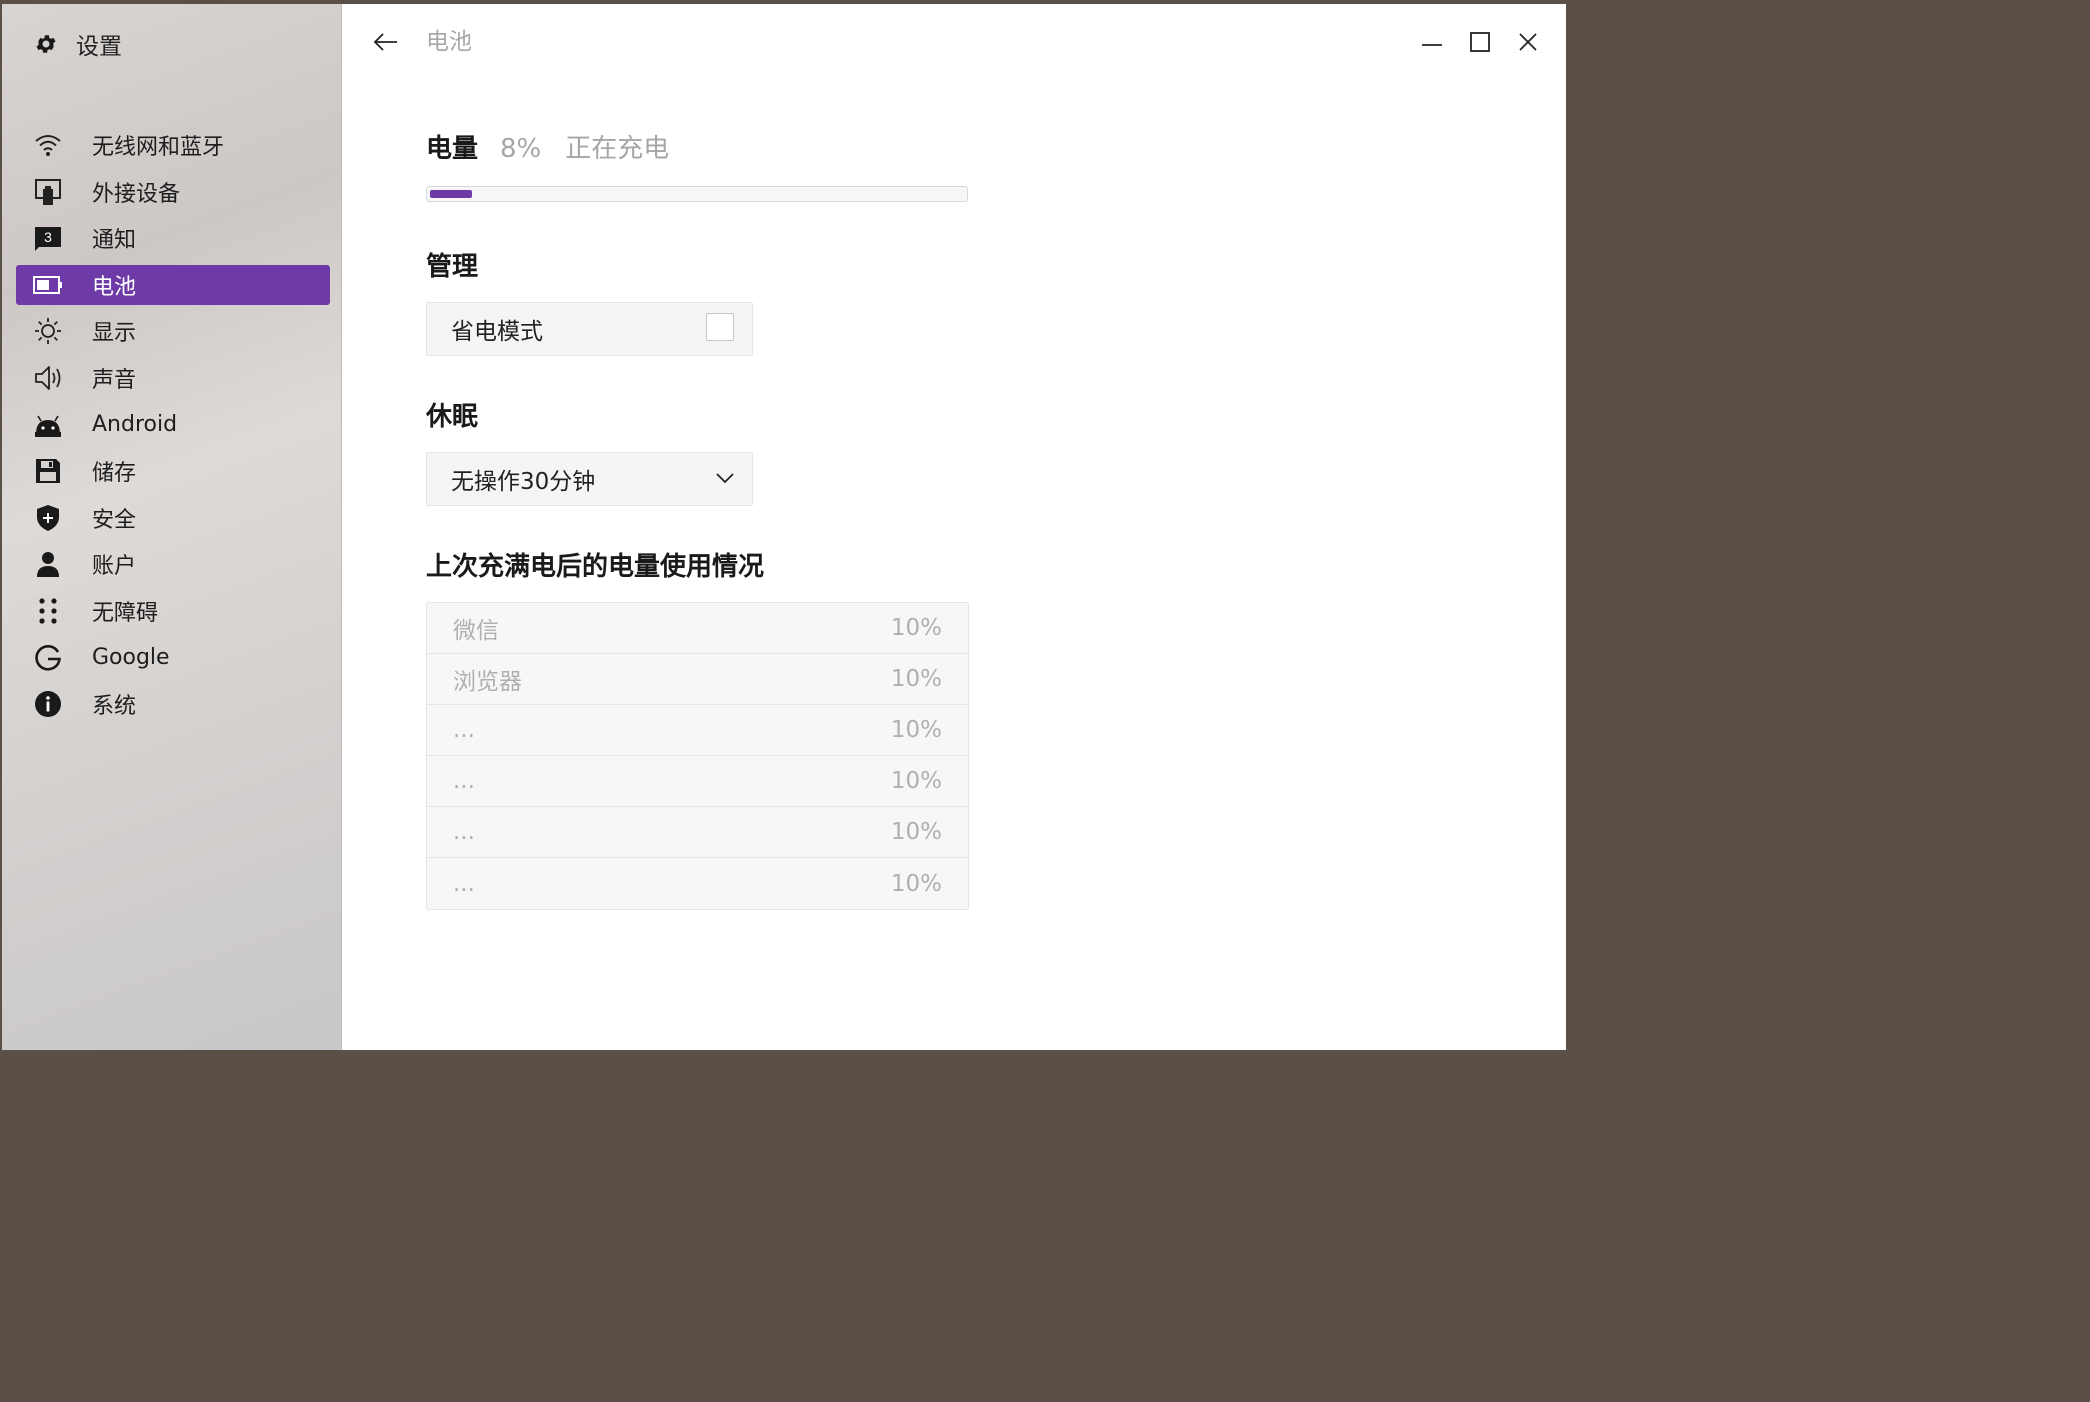 The image size is (2090, 1402). Describe the element at coordinates (125, 613) in the screenshot. I see `sidebar-item-label: 无障碍` at that location.